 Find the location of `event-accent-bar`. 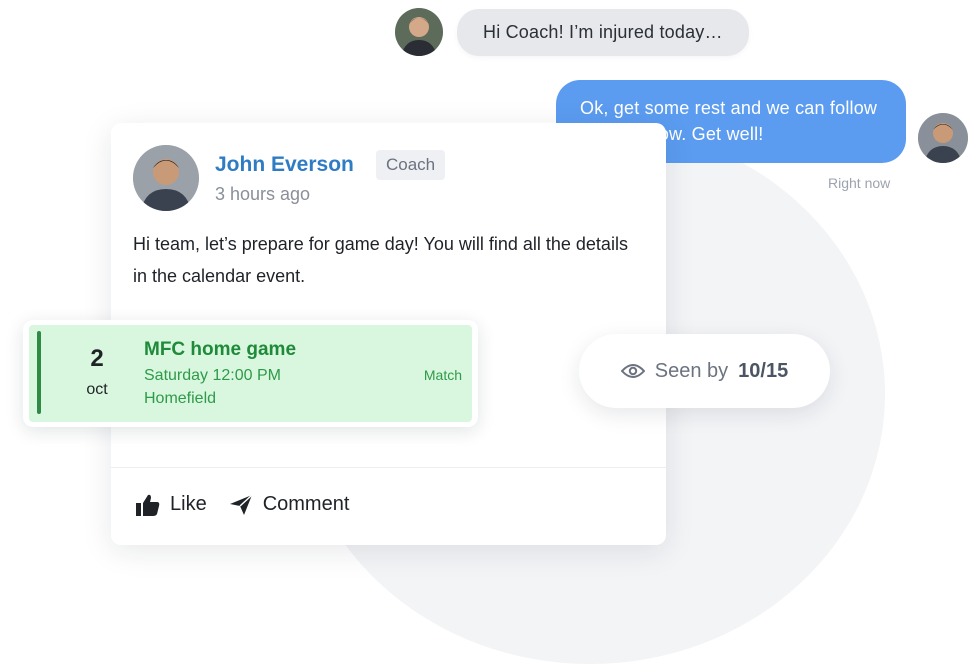

event-accent-bar is located at coordinates (39, 372).